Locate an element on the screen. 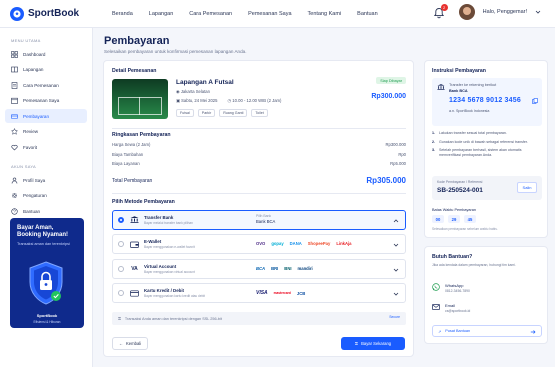  venue-facilities: Futsal Parkir Ruang Ganti Toilet is located at coordinates (222, 113).